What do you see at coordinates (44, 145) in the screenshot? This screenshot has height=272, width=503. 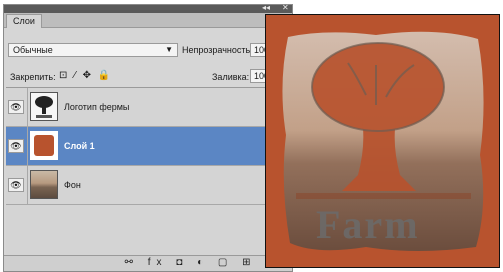 I see `rust-shape-icon` at bounding box center [44, 145].